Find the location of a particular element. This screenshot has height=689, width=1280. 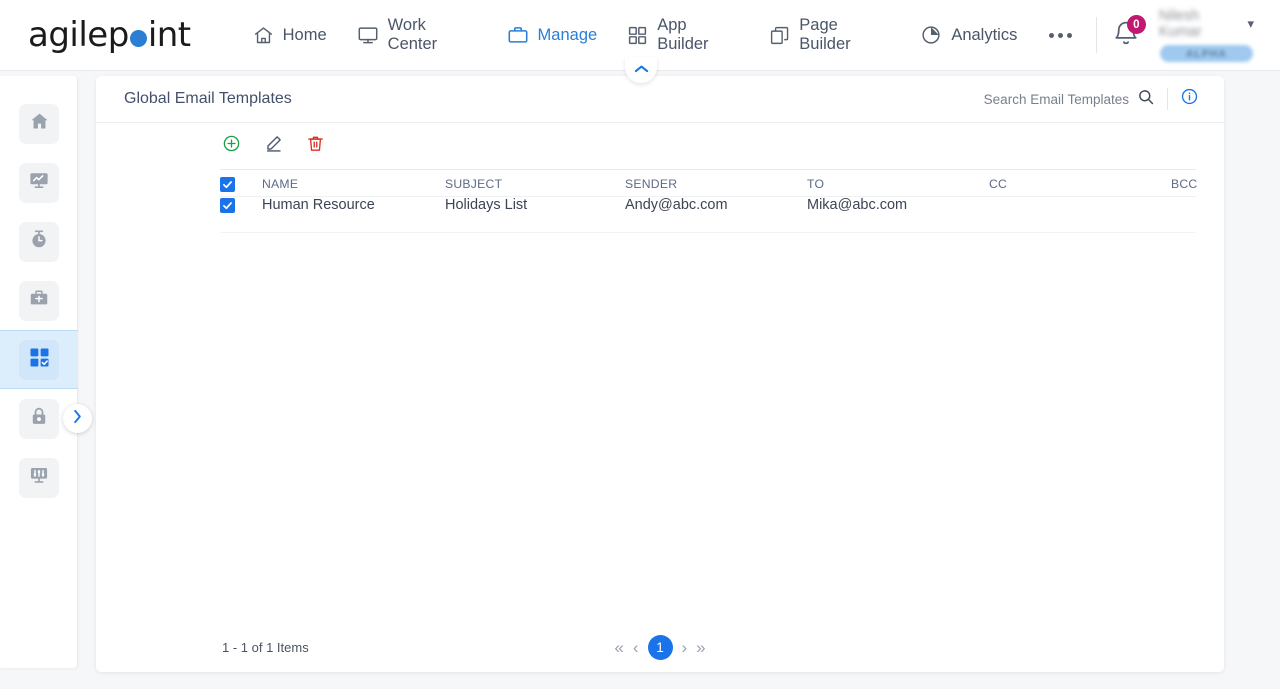

sidebar-item-settings is located at coordinates (39, 477).